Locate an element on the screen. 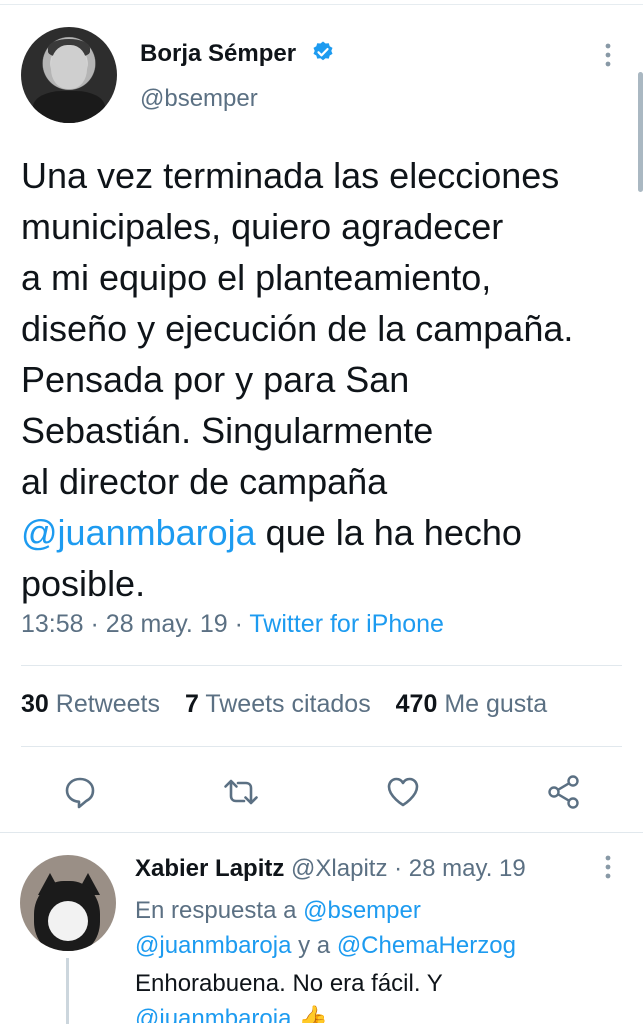 This screenshot has height=1024, width=643. tweet-text-line: municipales, quiero agradecer is located at coordinates (262, 226).